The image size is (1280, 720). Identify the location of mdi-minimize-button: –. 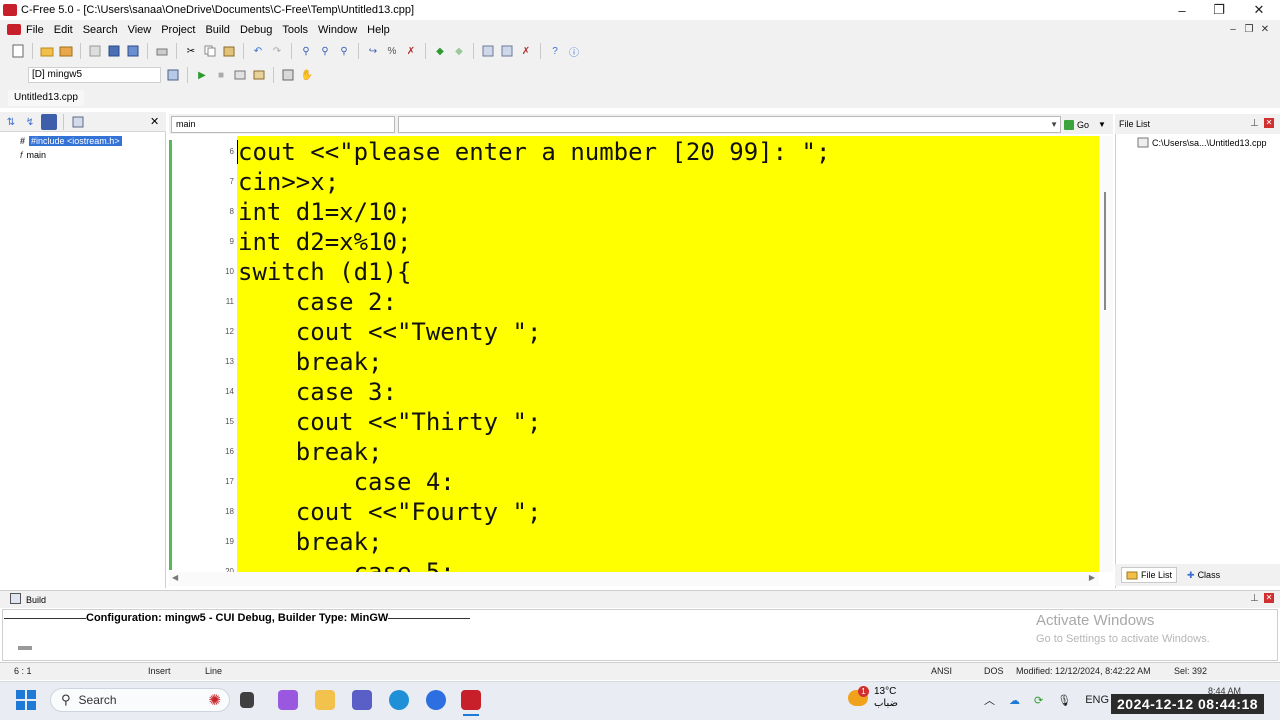
(1233, 30).